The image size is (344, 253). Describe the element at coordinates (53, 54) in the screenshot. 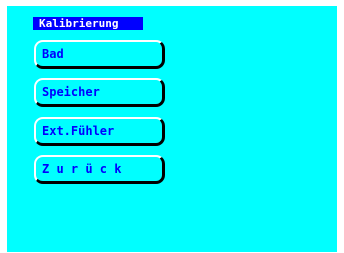

I see `bad-button-label: Bad` at that location.